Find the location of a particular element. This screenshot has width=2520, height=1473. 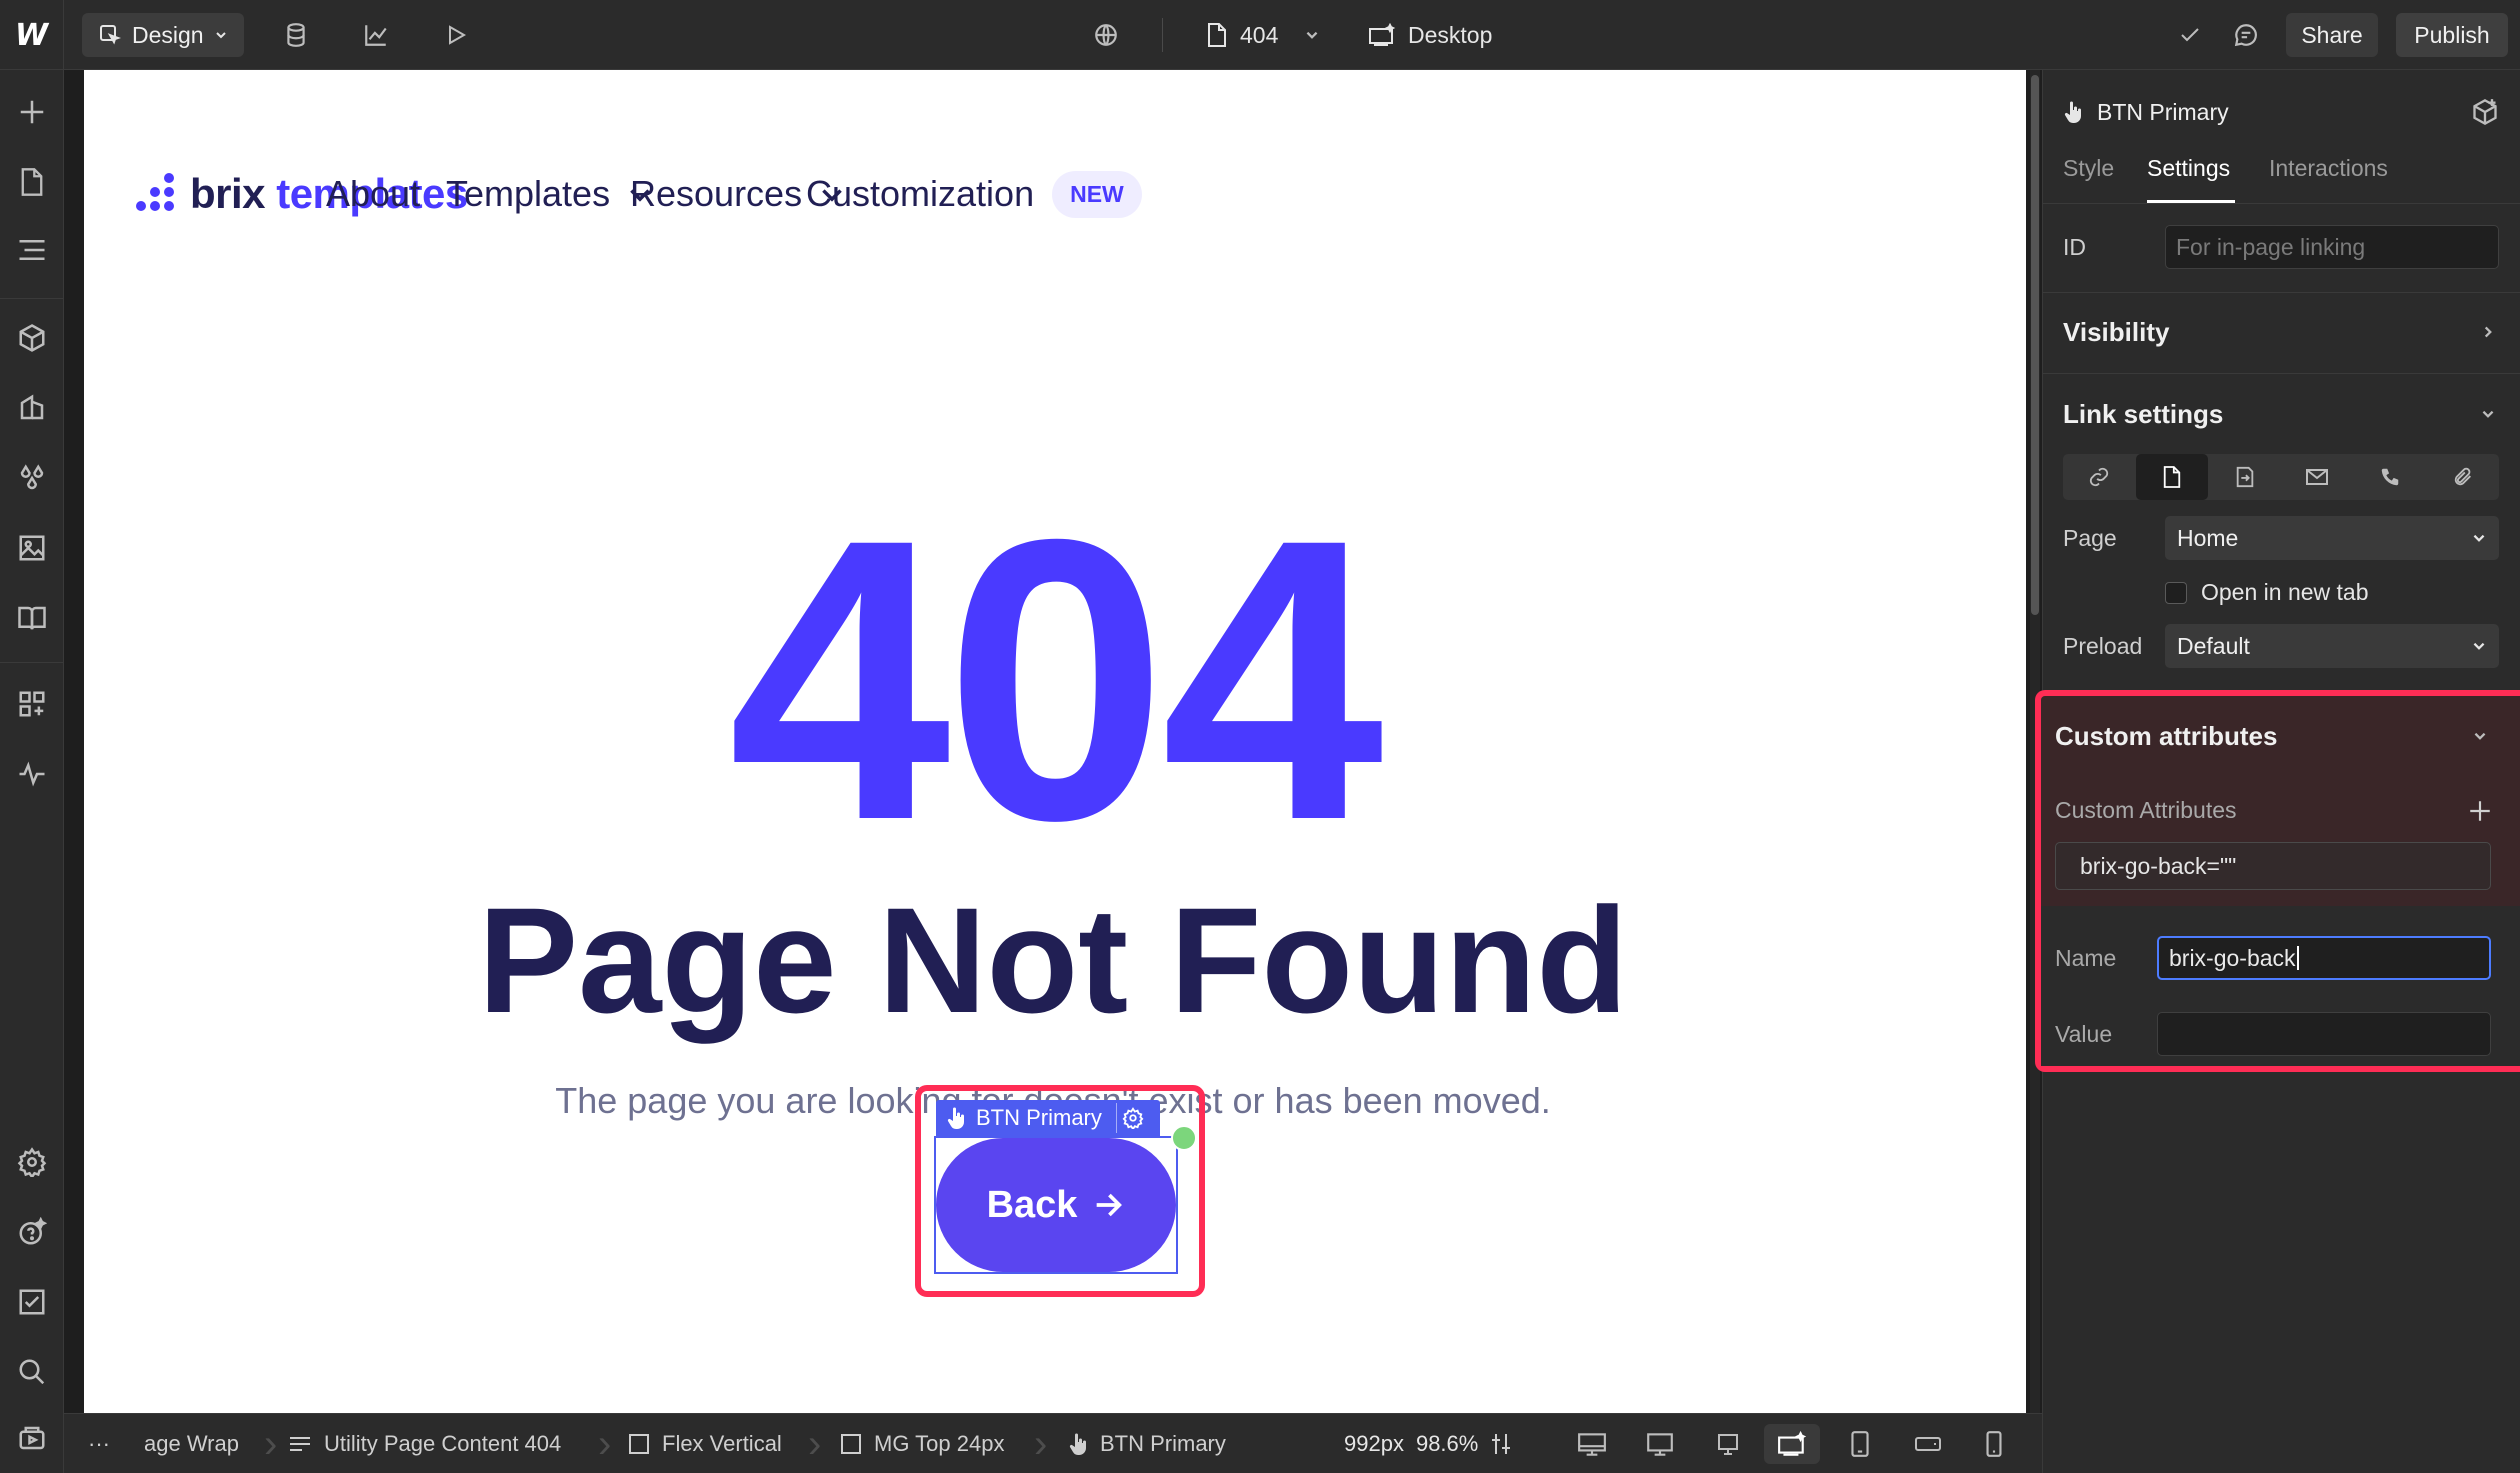

desktop-breakpoint-icon is located at coordinates (1382, 34).